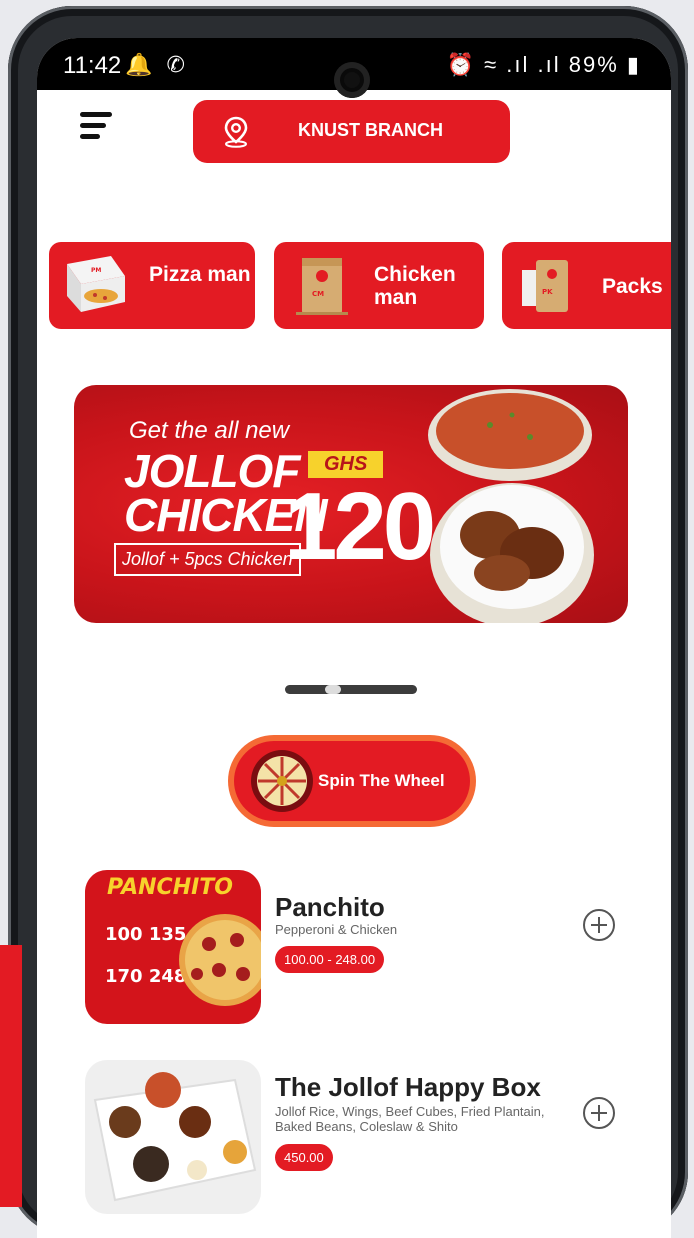 This screenshot has height=1238, width=694. Describe the element at coordinates (145, 976) in the screenshot. I see `svg-text: 170 248` at that location.